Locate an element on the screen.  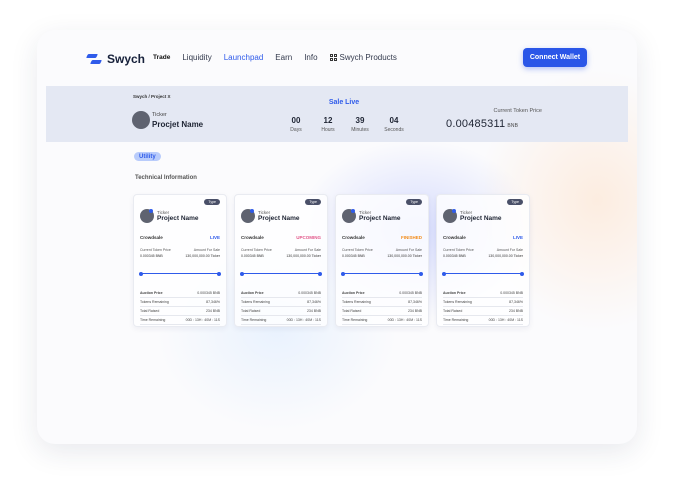
swych-logo-icon is located at coordinates (94, 59).